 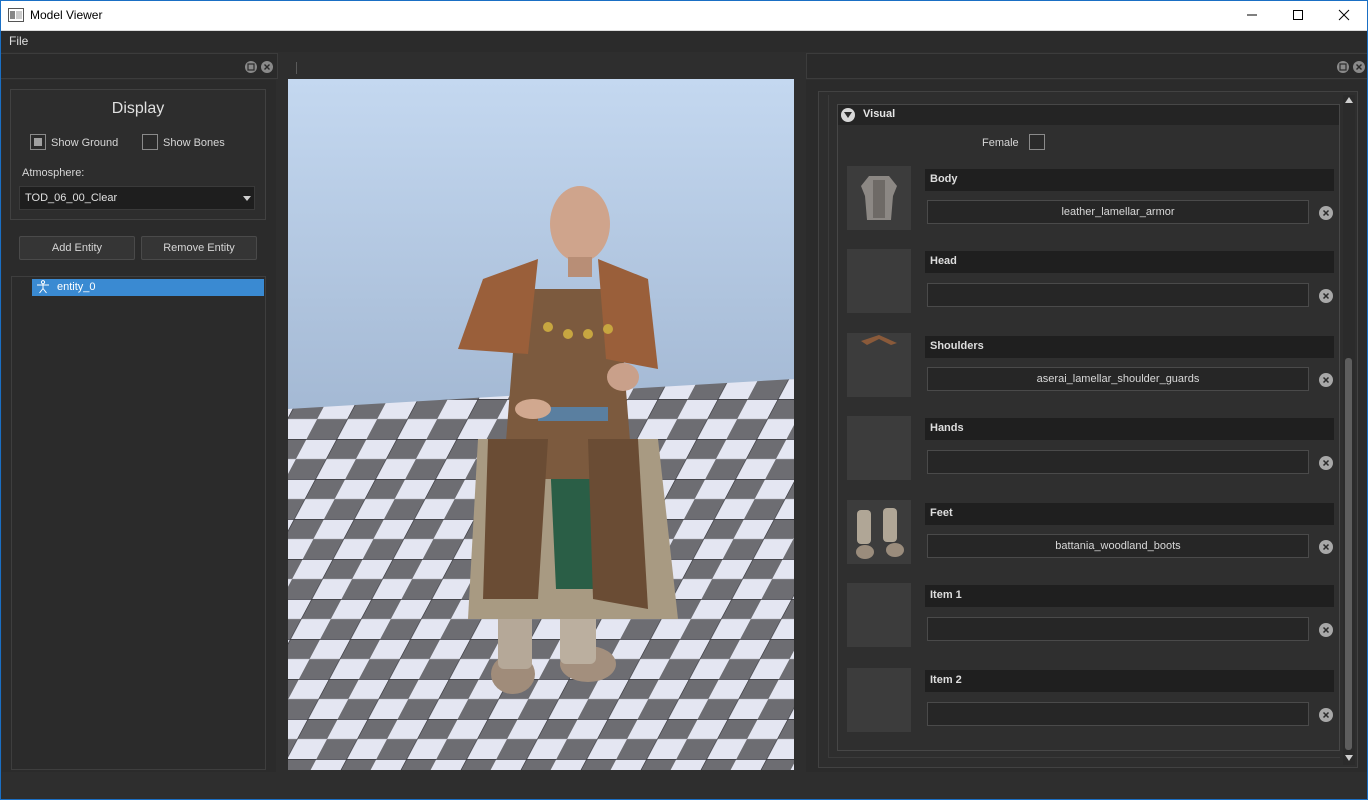 I want to click on item1-slot-field, so click(x=1118, y=629).